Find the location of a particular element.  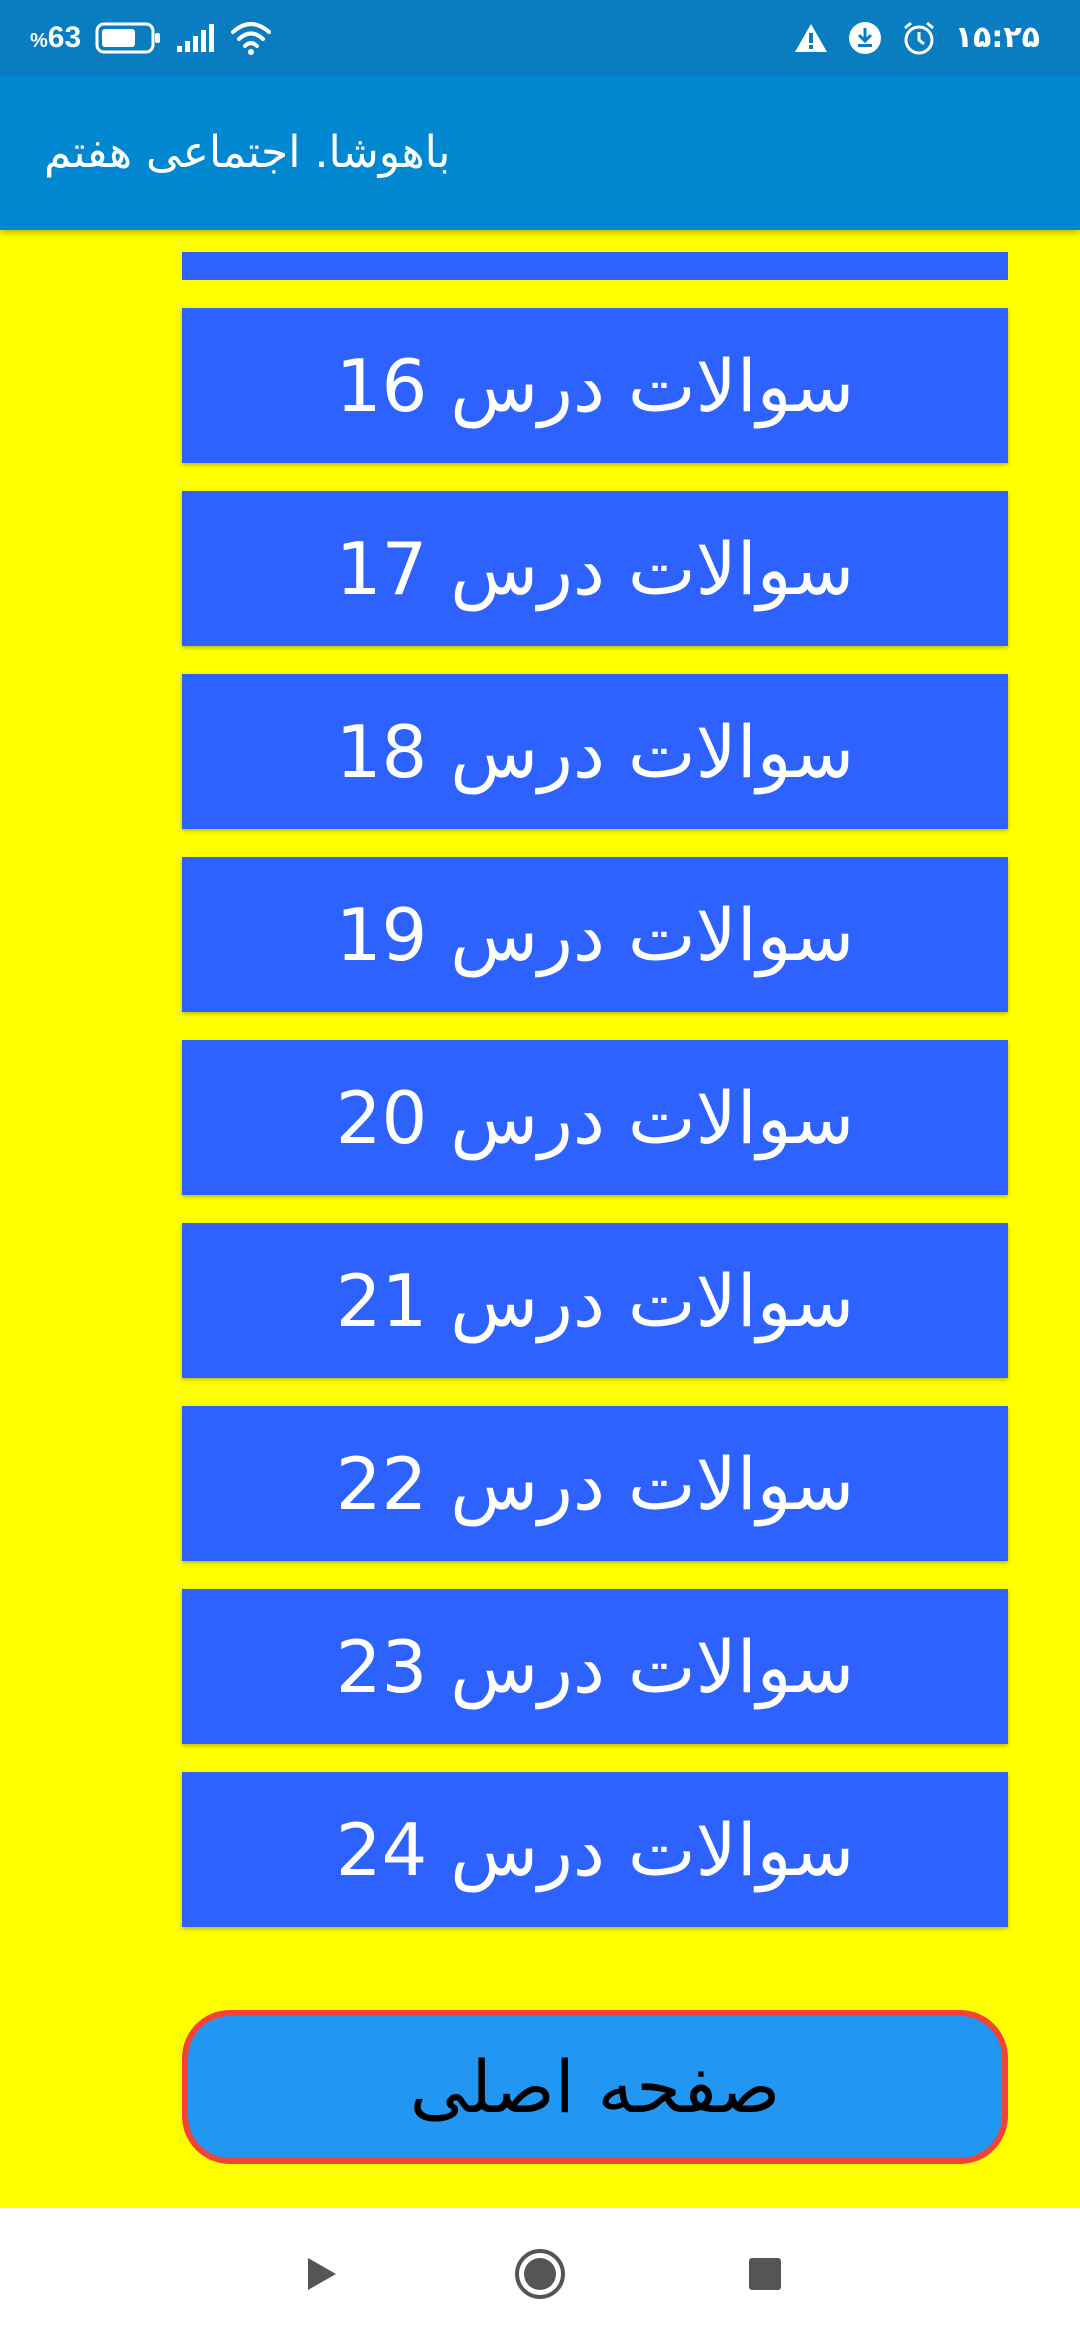

lesson-button-21: سوالات درس 21 is located at coordinates (595, 1300).